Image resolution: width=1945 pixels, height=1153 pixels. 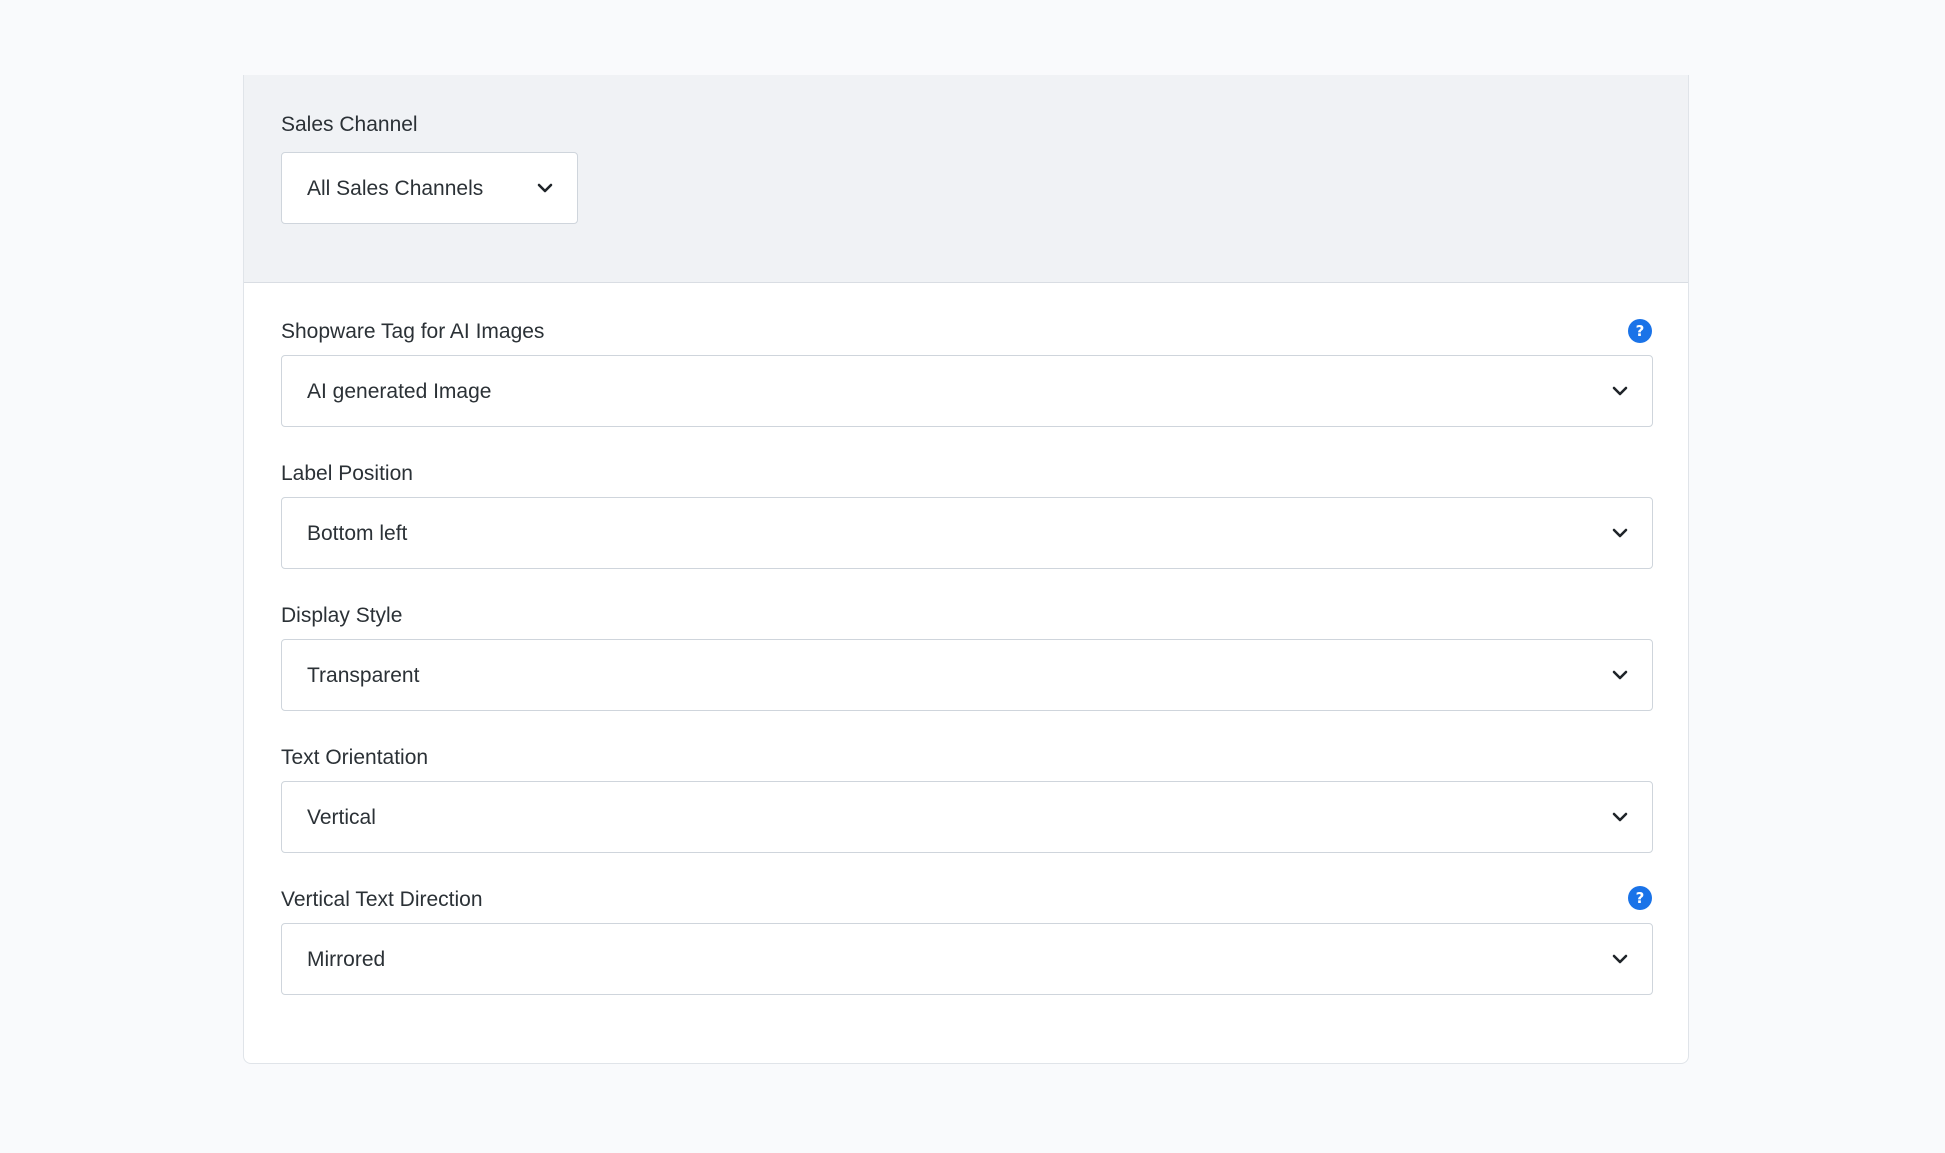 I want to click on display-style-select: Transparent, so click(x=967, y=675).